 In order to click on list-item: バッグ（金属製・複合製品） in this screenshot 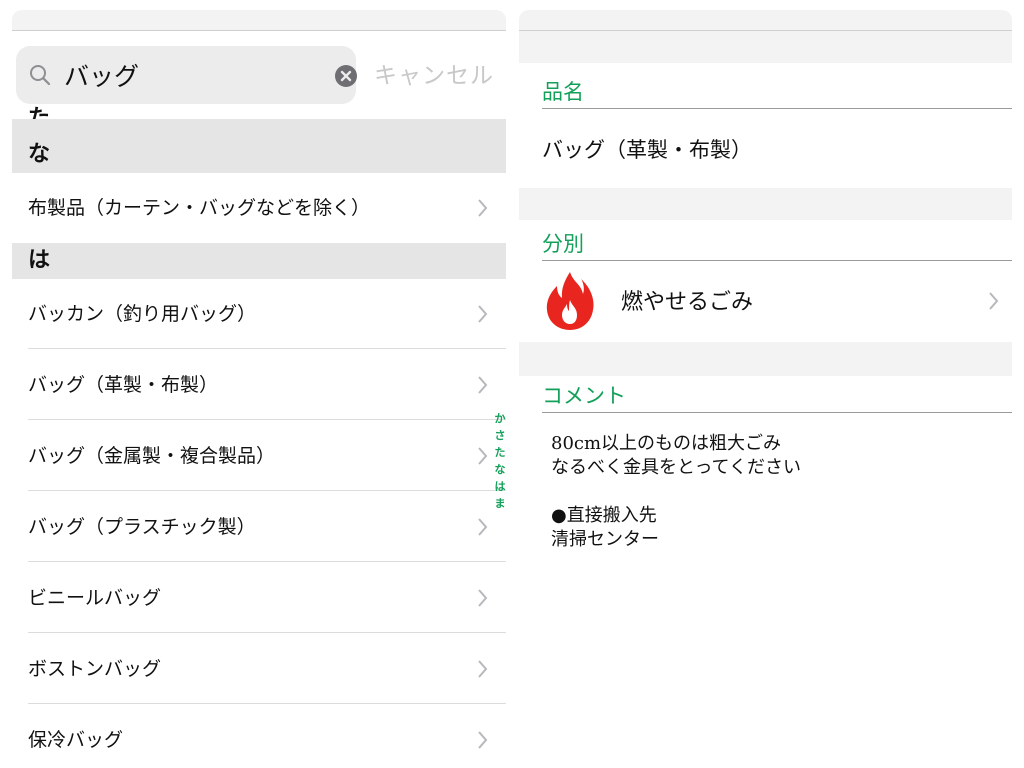, I will do `click(259, 456)`.